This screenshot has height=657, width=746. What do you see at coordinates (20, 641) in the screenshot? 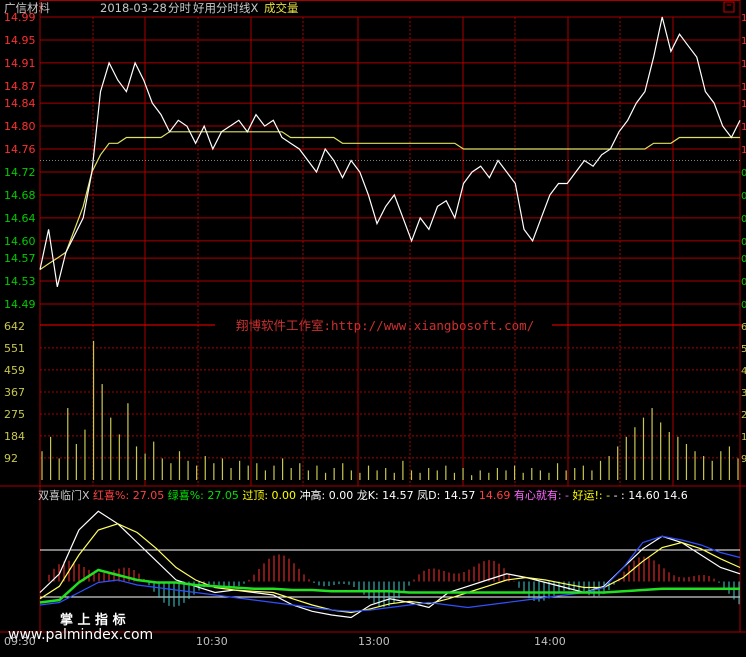
I see `time-tick-label: 09:30` at bounding box center [20, 641].